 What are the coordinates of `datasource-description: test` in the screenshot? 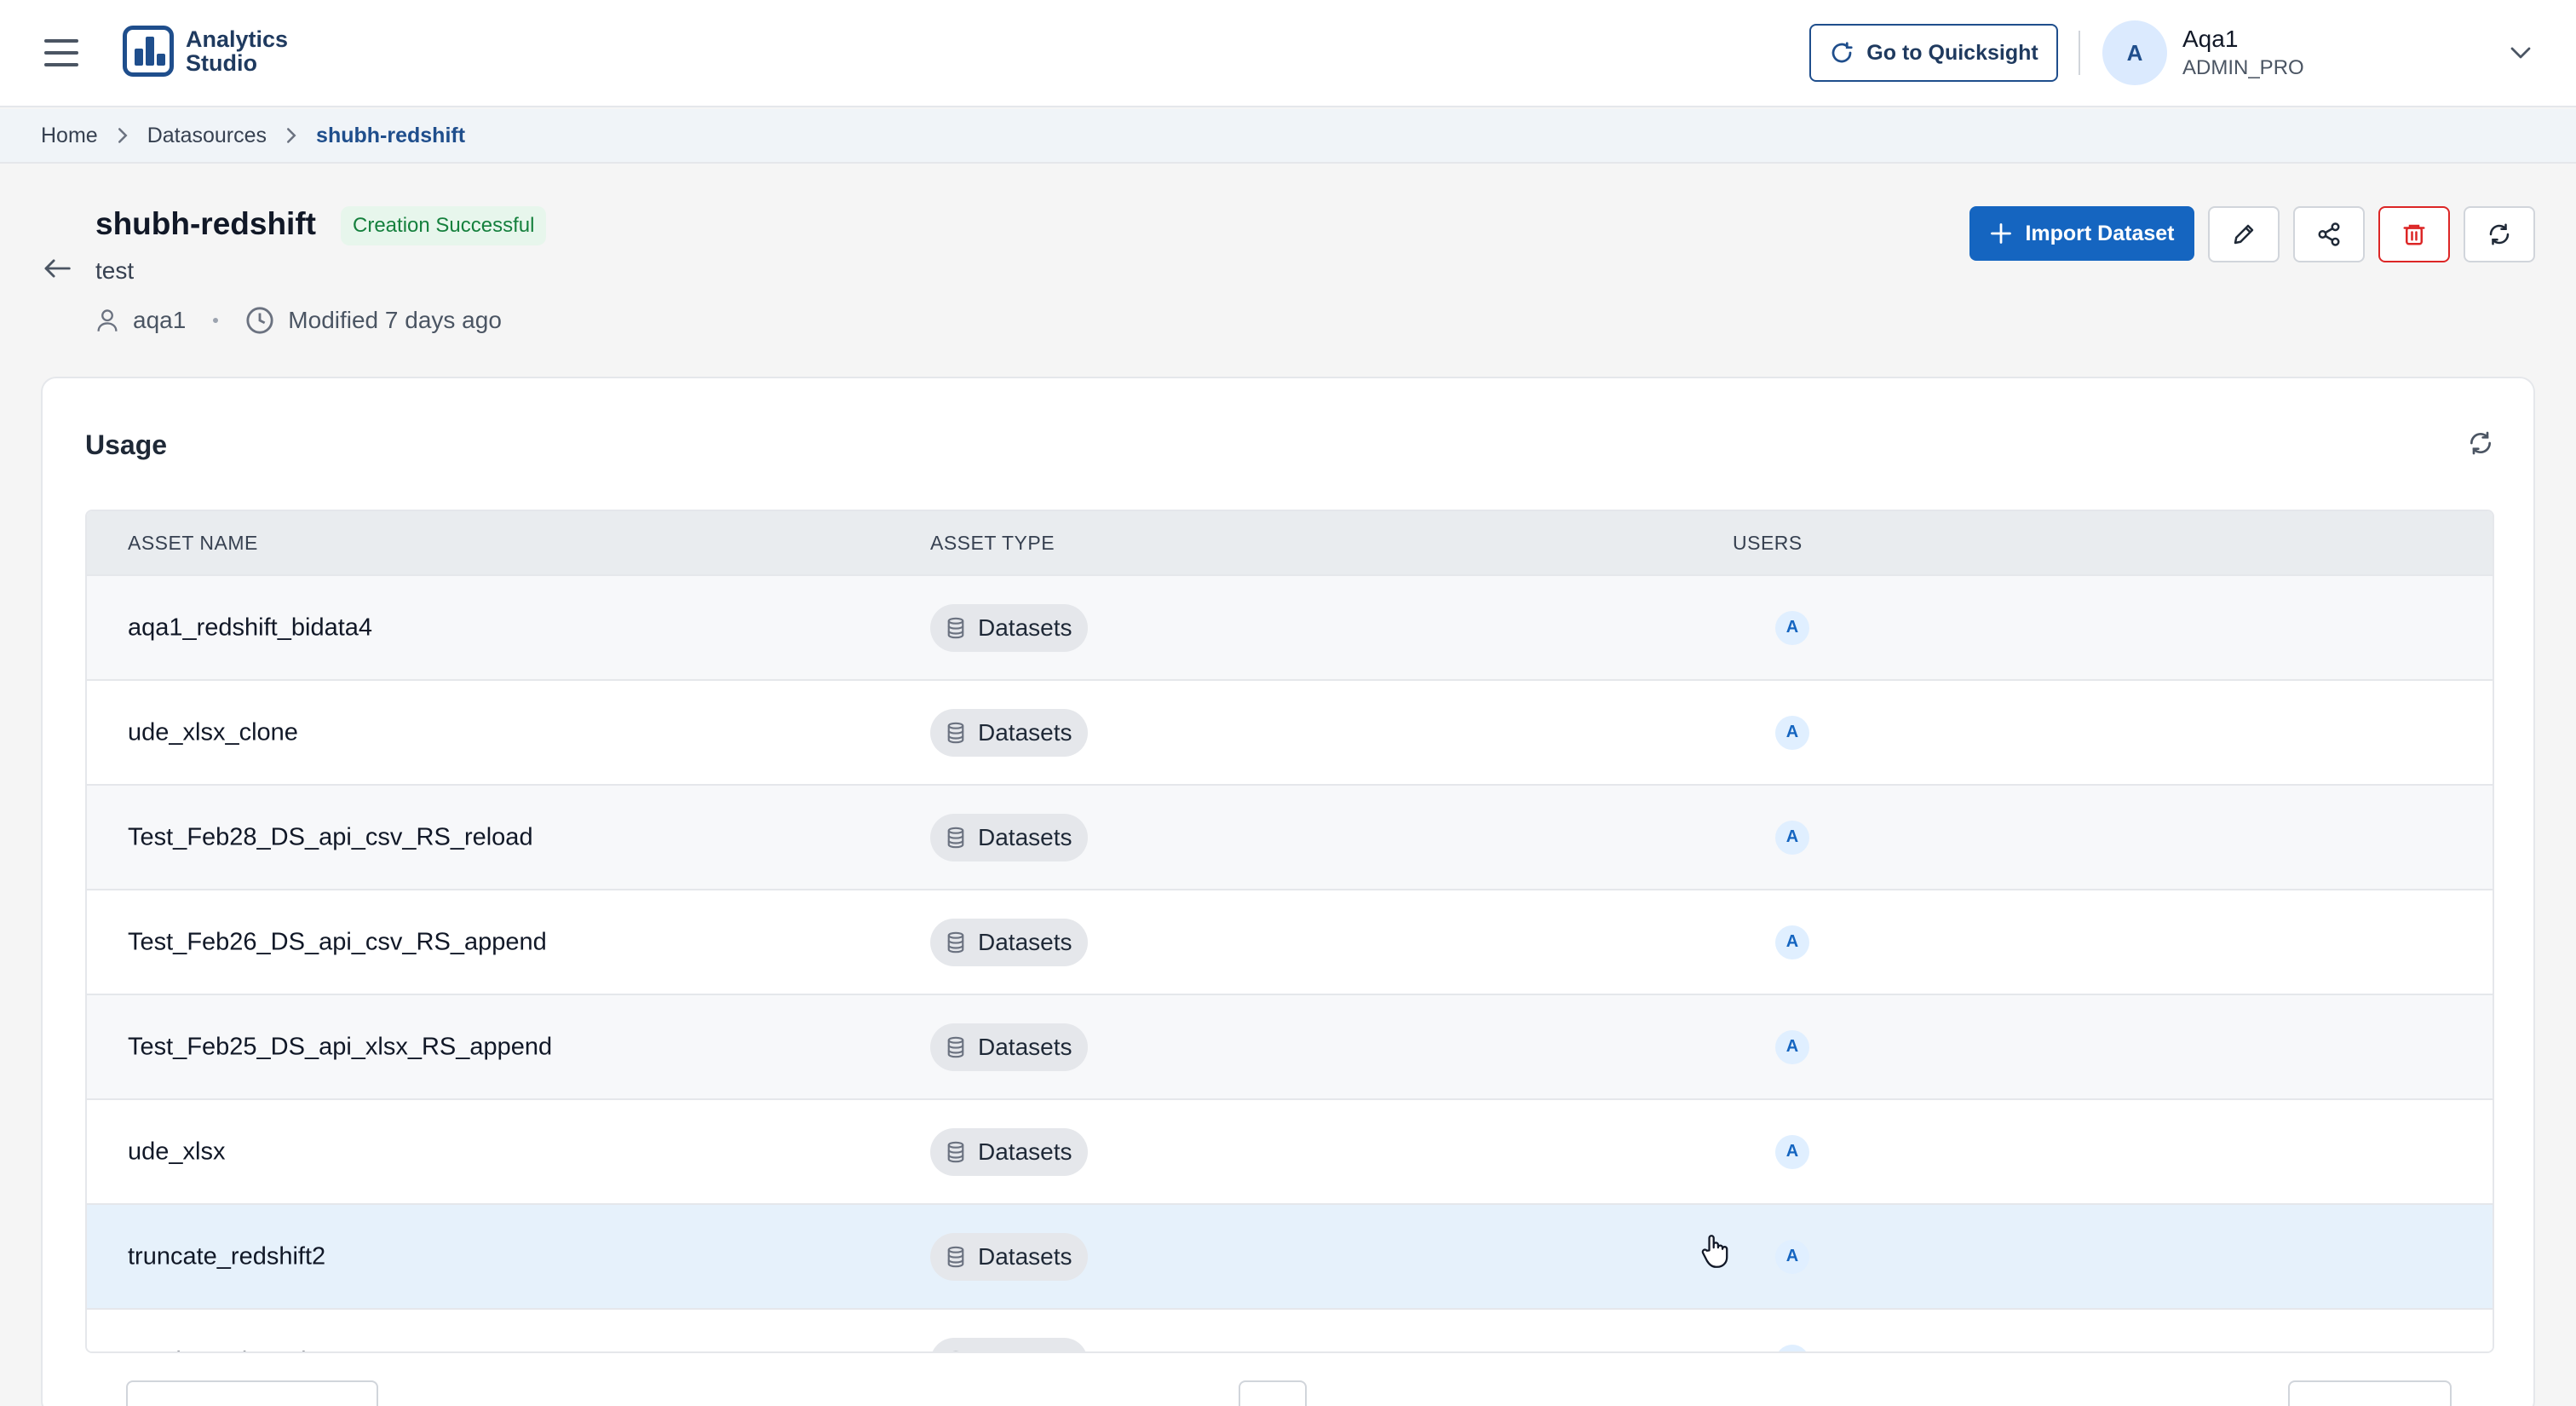 It's located at (115, 270).